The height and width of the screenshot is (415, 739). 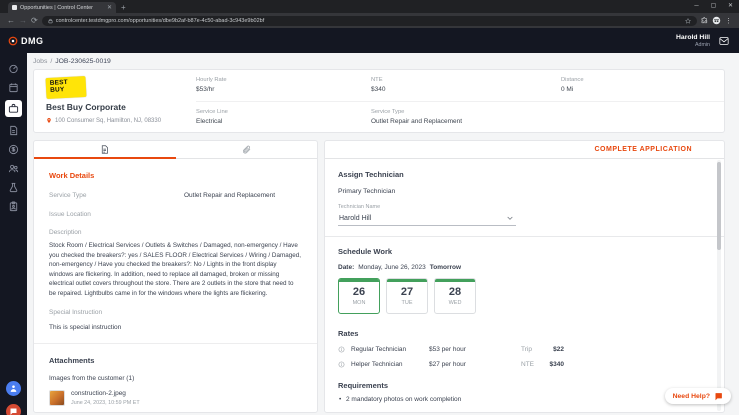 What do you see at coordinates (14, 206) in the screenshot?
I see `sidebar-item-reports` at bounding box center [14, 206].